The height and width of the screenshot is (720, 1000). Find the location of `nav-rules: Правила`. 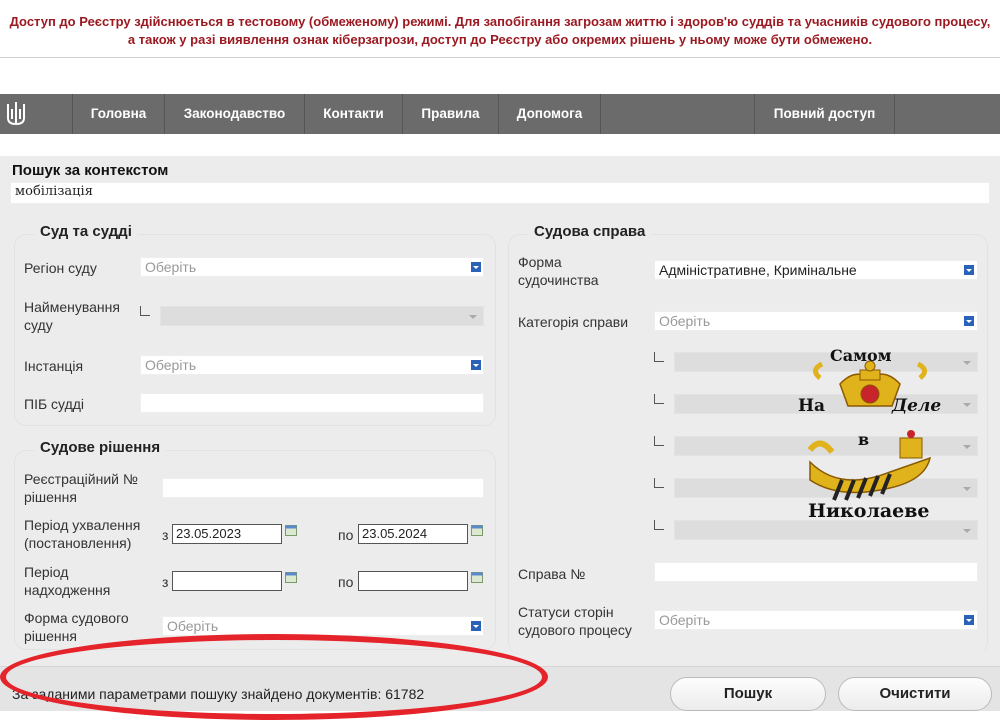

nav-rules: Правила is located at coordinates (450, 114).